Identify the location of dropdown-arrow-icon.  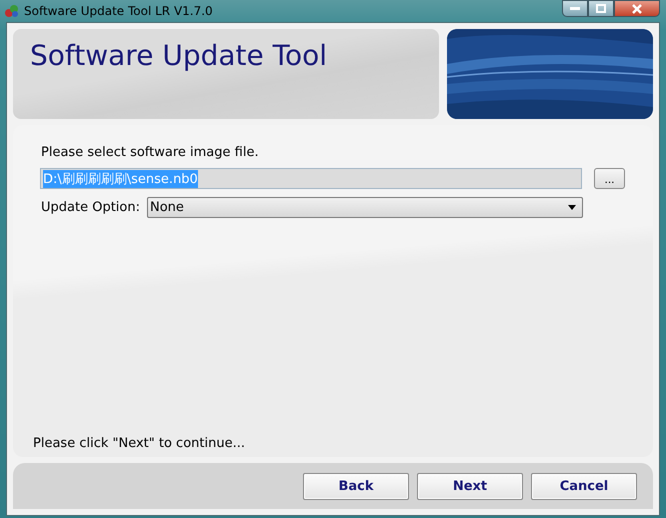
(572, 207).